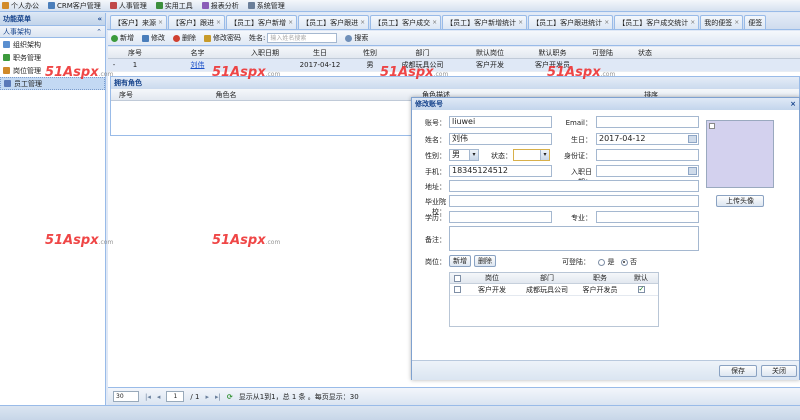 This screenshot has height=420, width=800. What do you see at coordinates (738, 371) in the screenshot?
I see `save-button: 保存` at bounding box center [738, 371].